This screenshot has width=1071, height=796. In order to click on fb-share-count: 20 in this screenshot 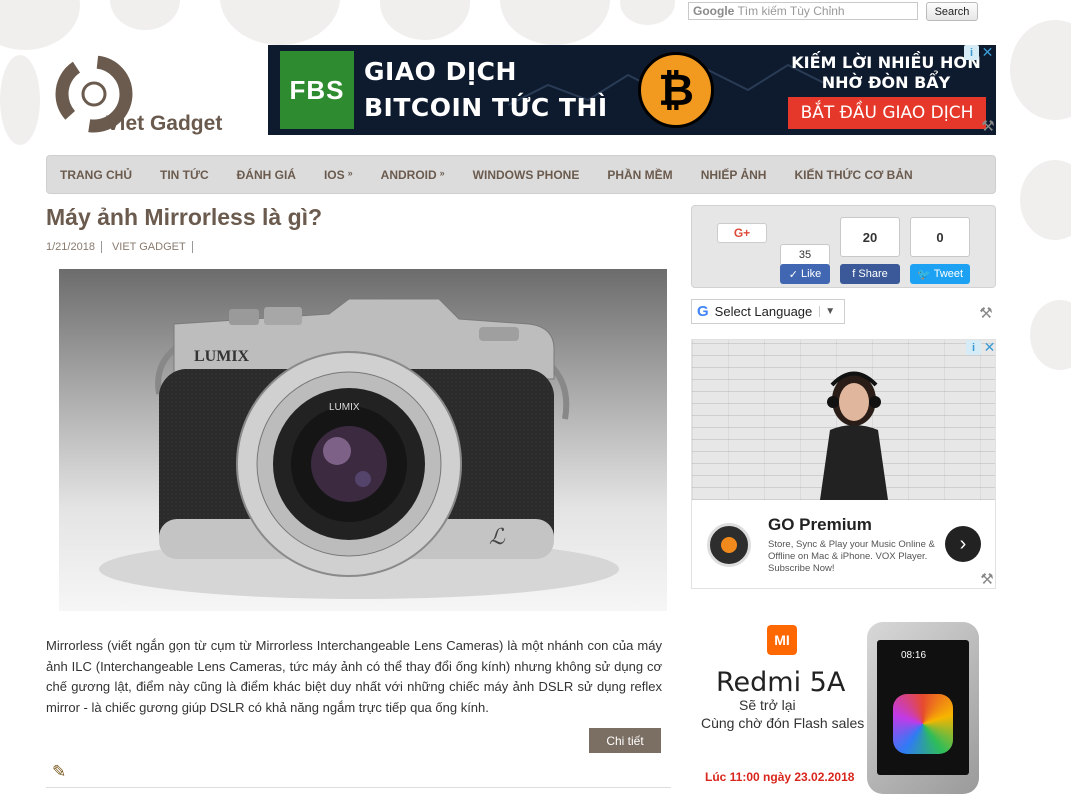, I will do `click(870, 237)`.